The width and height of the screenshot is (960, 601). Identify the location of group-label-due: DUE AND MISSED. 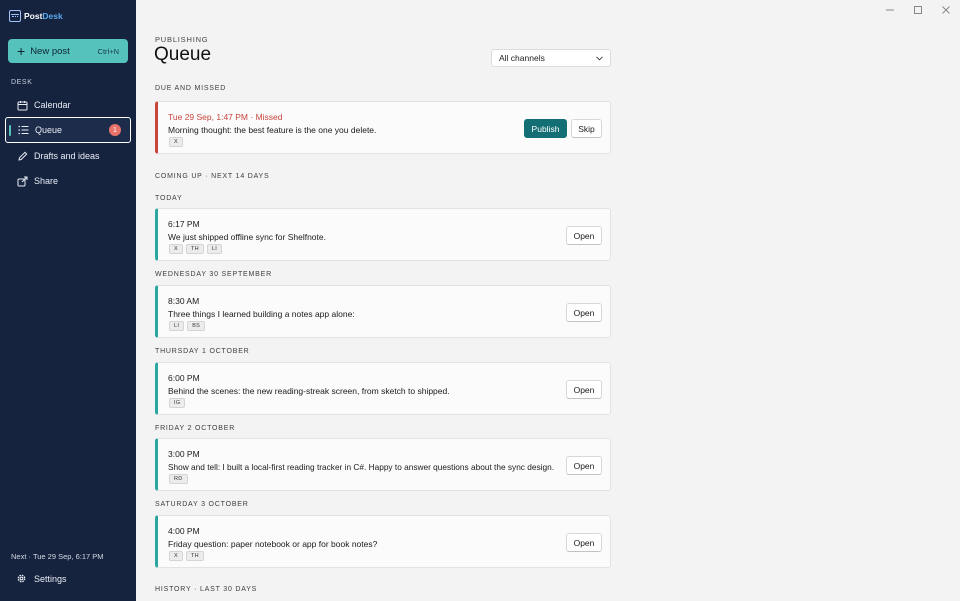
(191, 88).